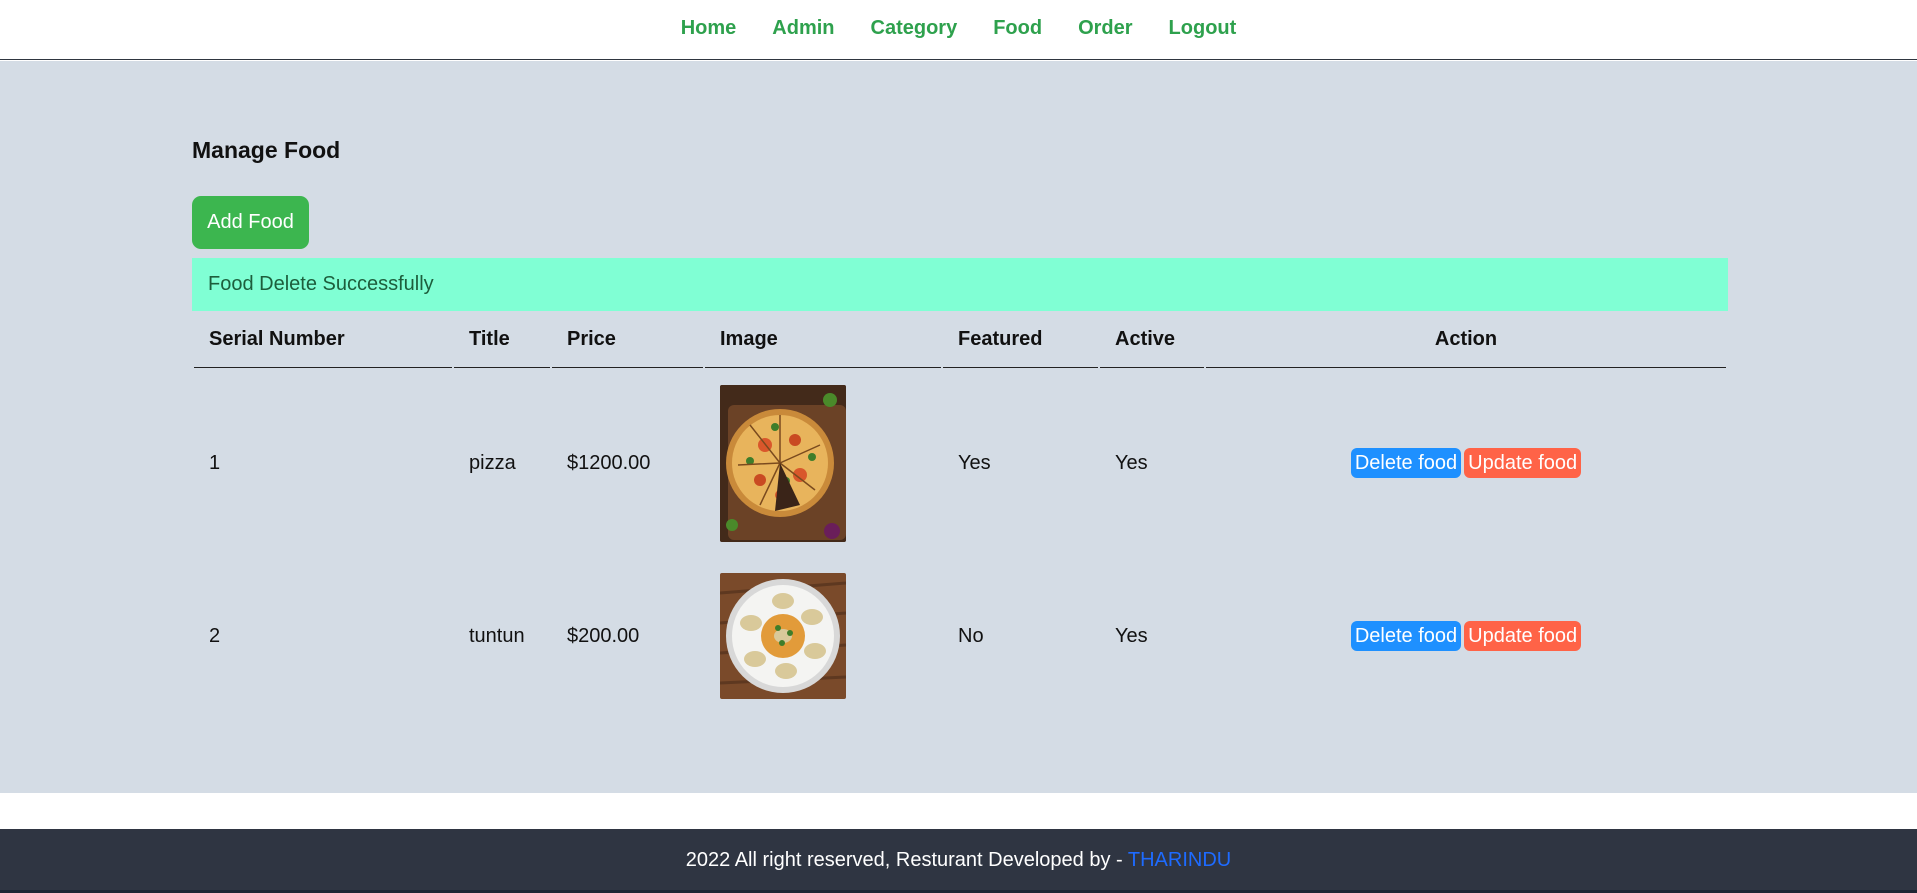 The image size is (1917, 893). Describe the element at coordinates (492, 462) in the screenshot. I see `cell-title: pizza` at that location.